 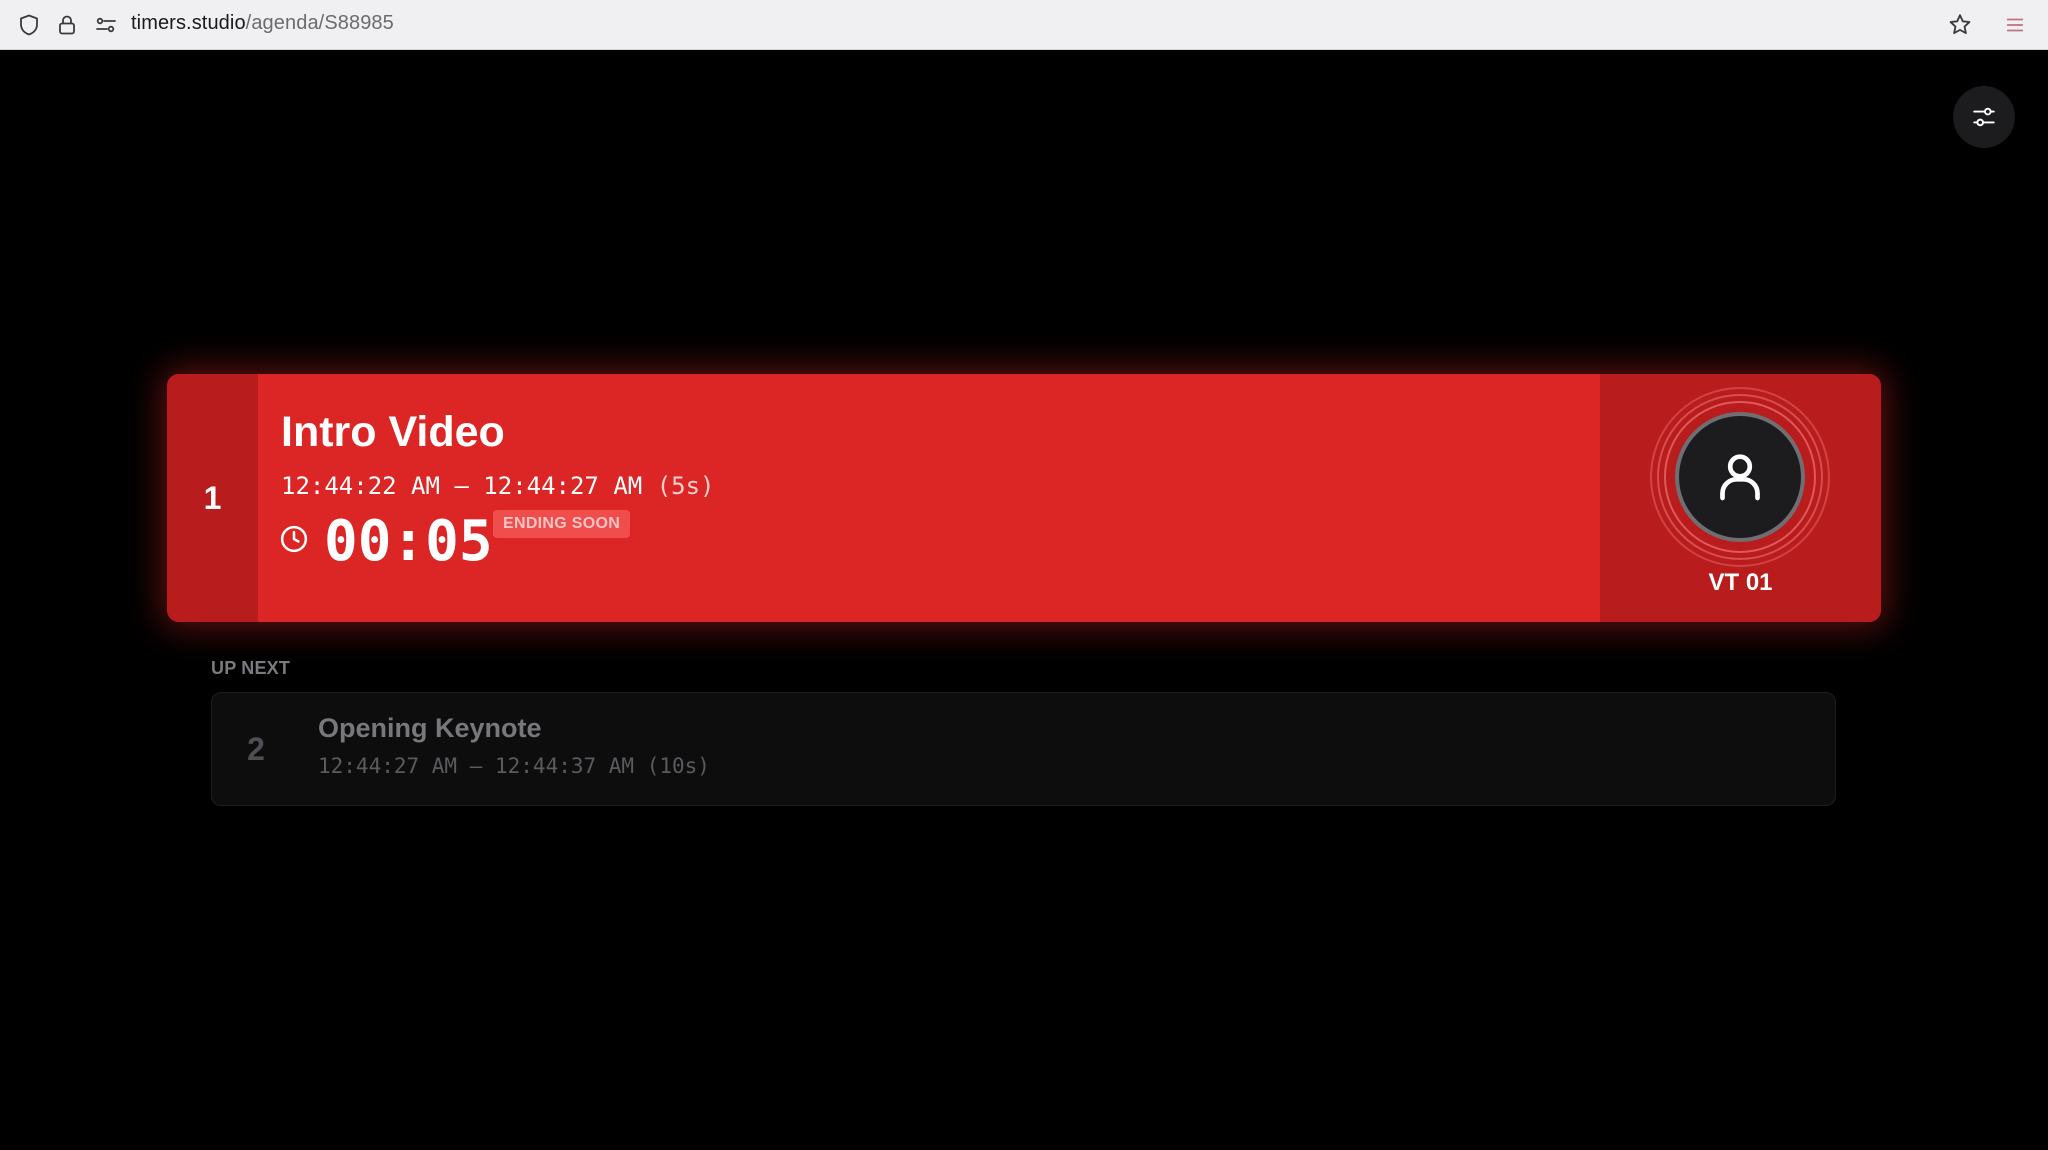 What do you see at coordinates (251, 668) in the screenshot?
I see `up-next-label: UP NEXT` at bounding box center [251, 668].